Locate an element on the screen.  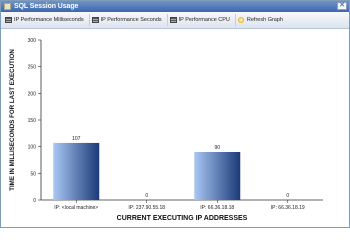
x-axis-title: CURRENT EXECUTING IP ADDRESSES is located at coordinates (182, 218).